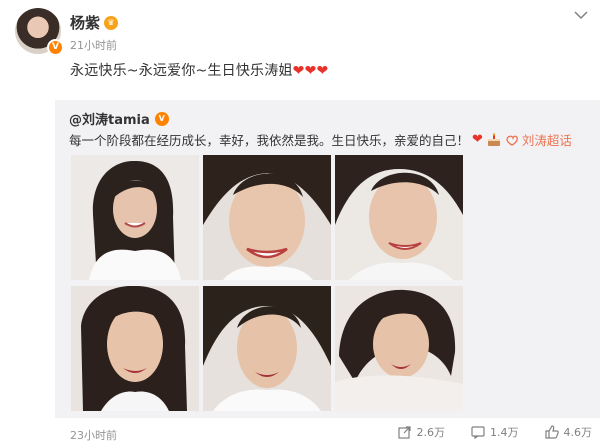 The image size is (600, 447). I want to click on like-button: 4.6万, so click(568, 432).